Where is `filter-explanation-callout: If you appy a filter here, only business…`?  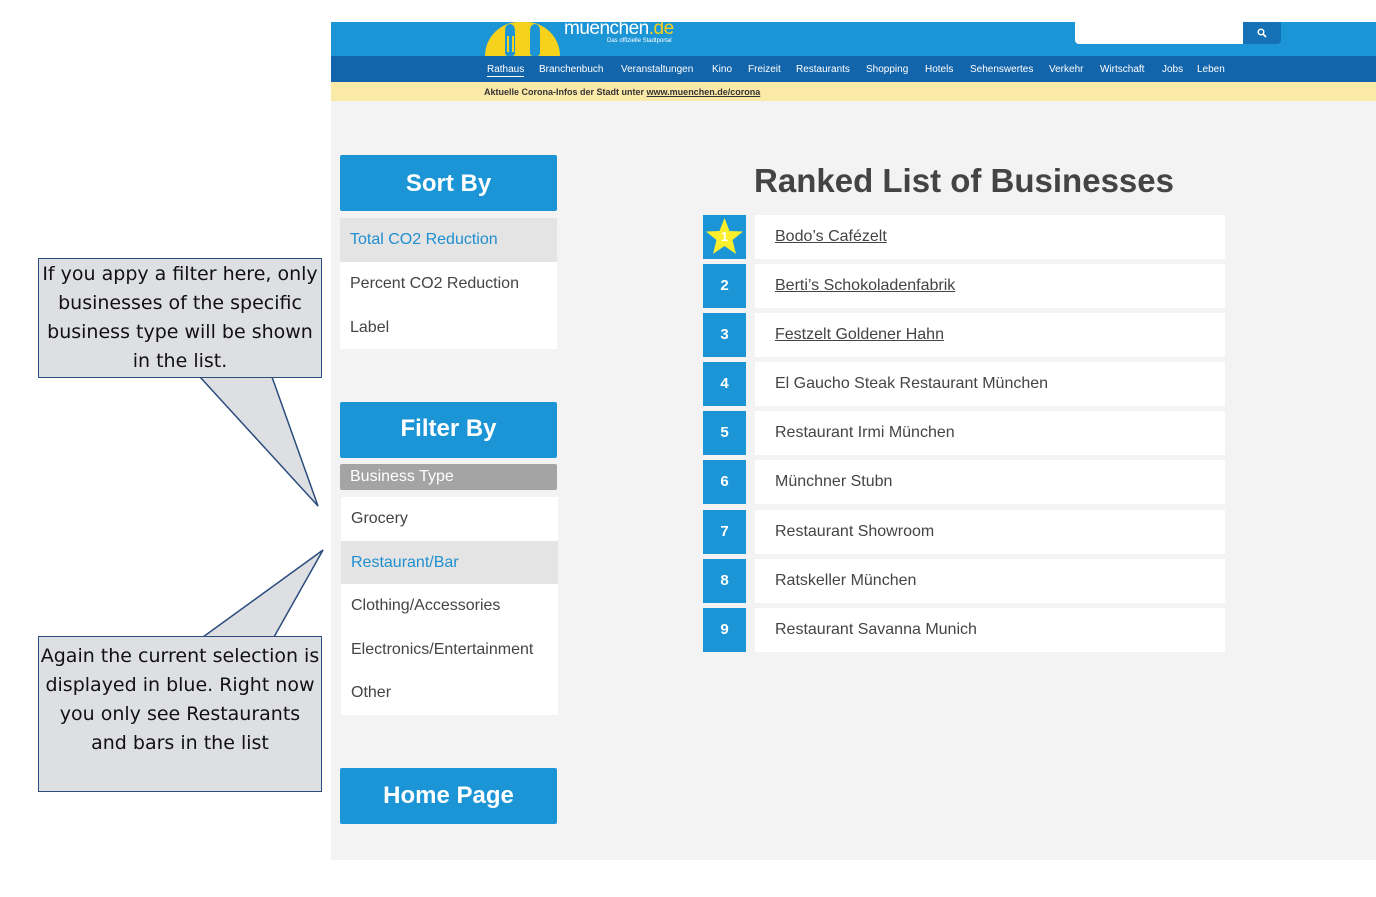 filter-explanation-callout: If you appy a filter here, only business… is located at coordinates (180, 318).